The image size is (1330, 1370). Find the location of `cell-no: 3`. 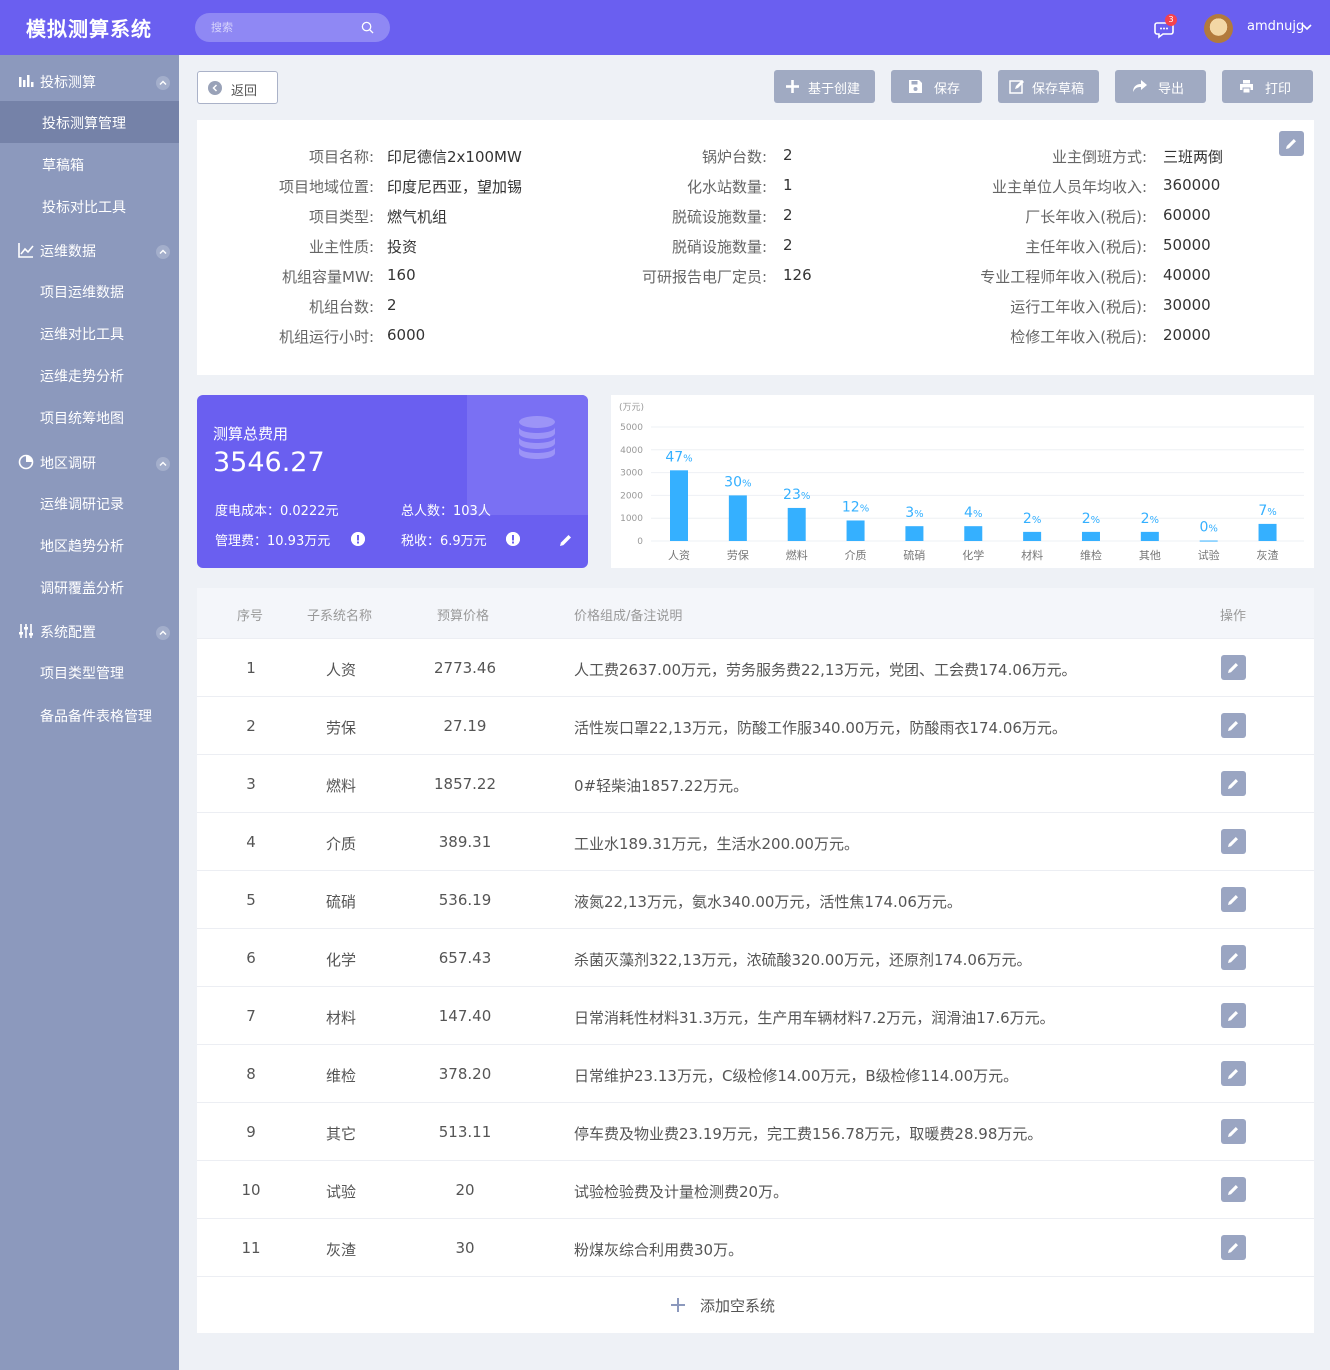

cell-no: 3 is located at coordinates (251, 784).